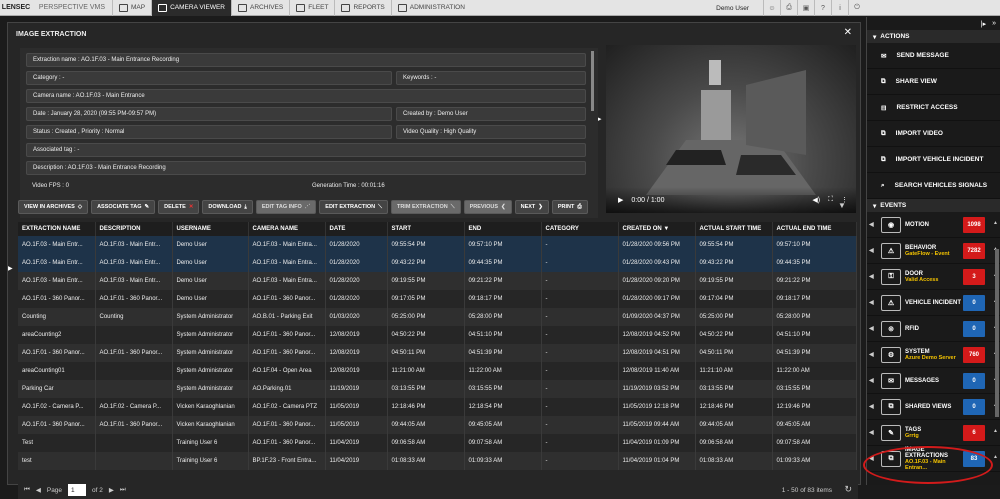 This screenshot has height=499, width=1000. I want to click on event-item-rfid: ◀⊚RFID0▲, so click(933, 329).